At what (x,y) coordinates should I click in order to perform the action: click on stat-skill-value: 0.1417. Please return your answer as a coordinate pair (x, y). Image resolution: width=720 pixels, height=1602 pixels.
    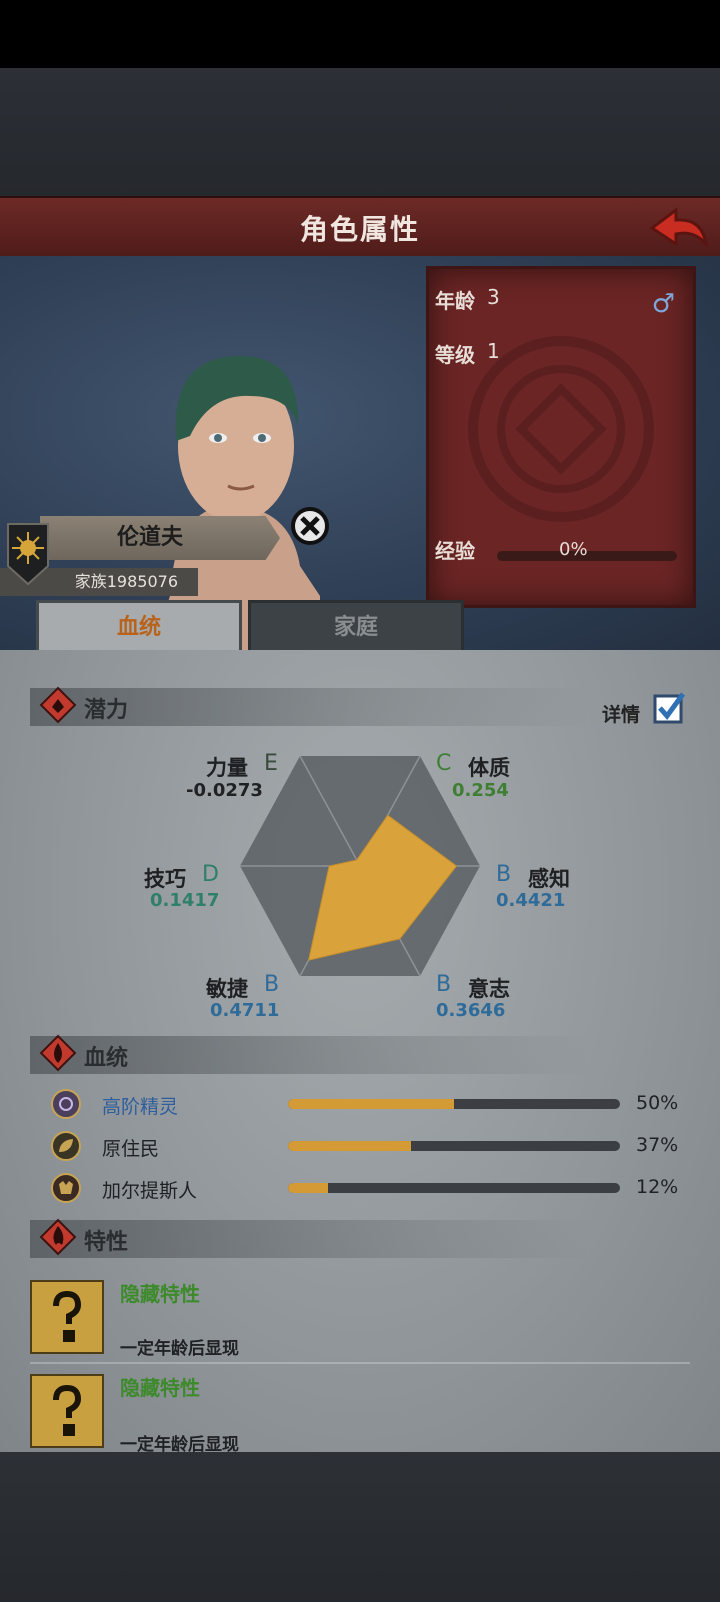
    Looking at the image, I should click on (185, 900).